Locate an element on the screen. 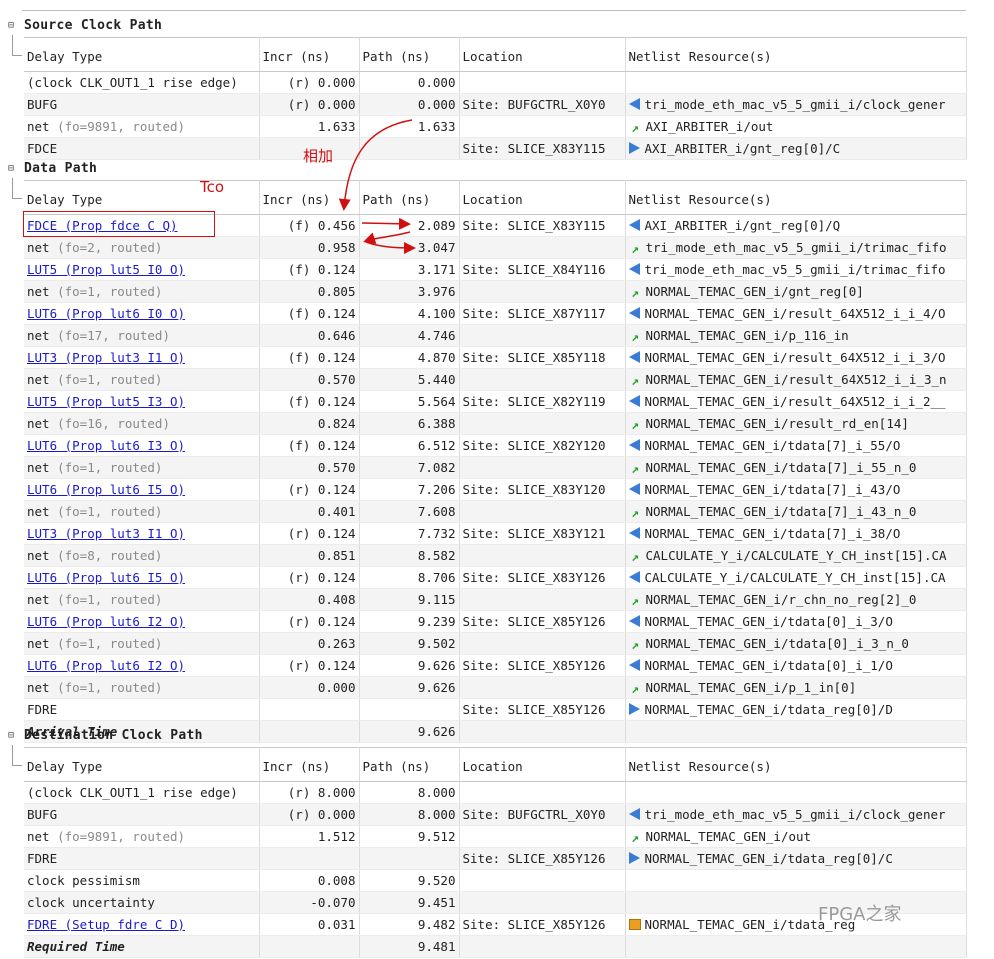  netlist-cell: ↗ NORMAL_TEMAC_GEN_i/out is located at coordinates (796, 836).